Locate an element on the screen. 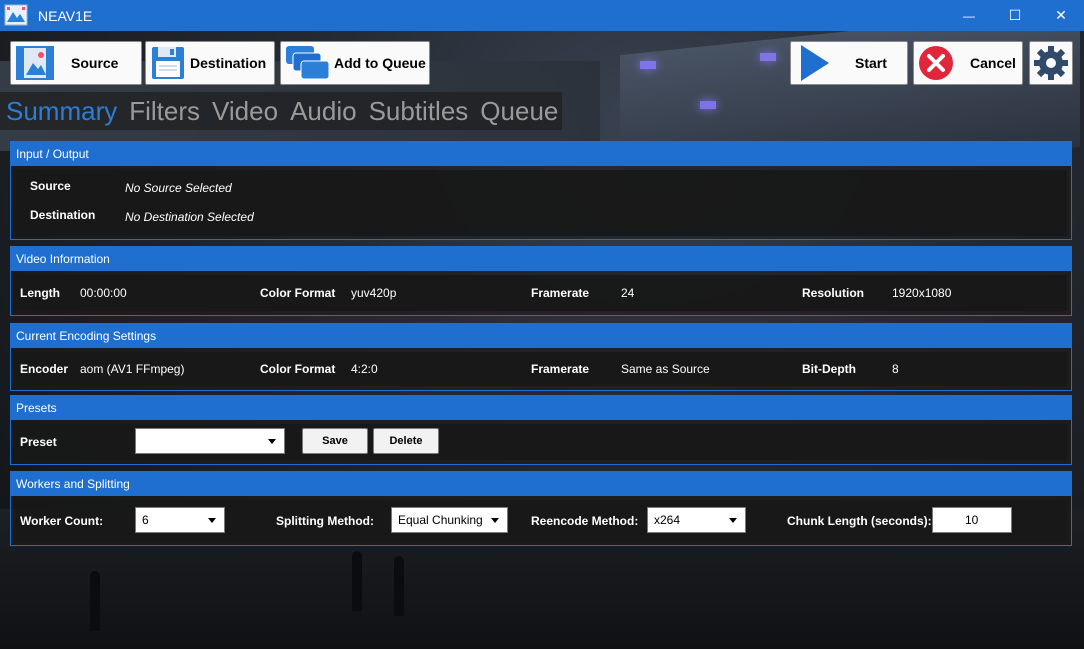 The image size is (1084, 649). splitting-method-dropdown: Equal Chunking is located at coordinates (449, 520).